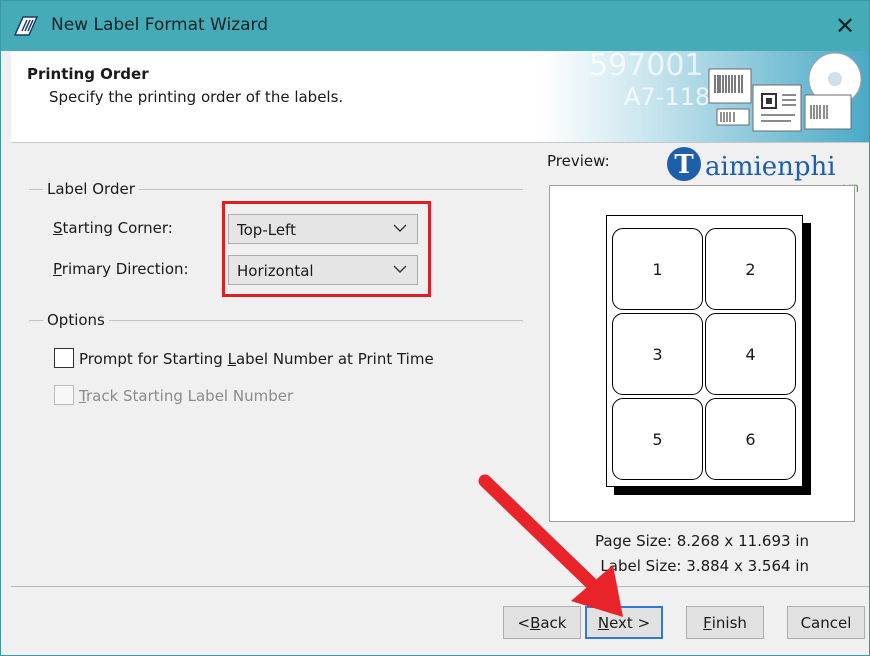  I want to click on prompt-starting-label-checkbox, so click(64, 358).